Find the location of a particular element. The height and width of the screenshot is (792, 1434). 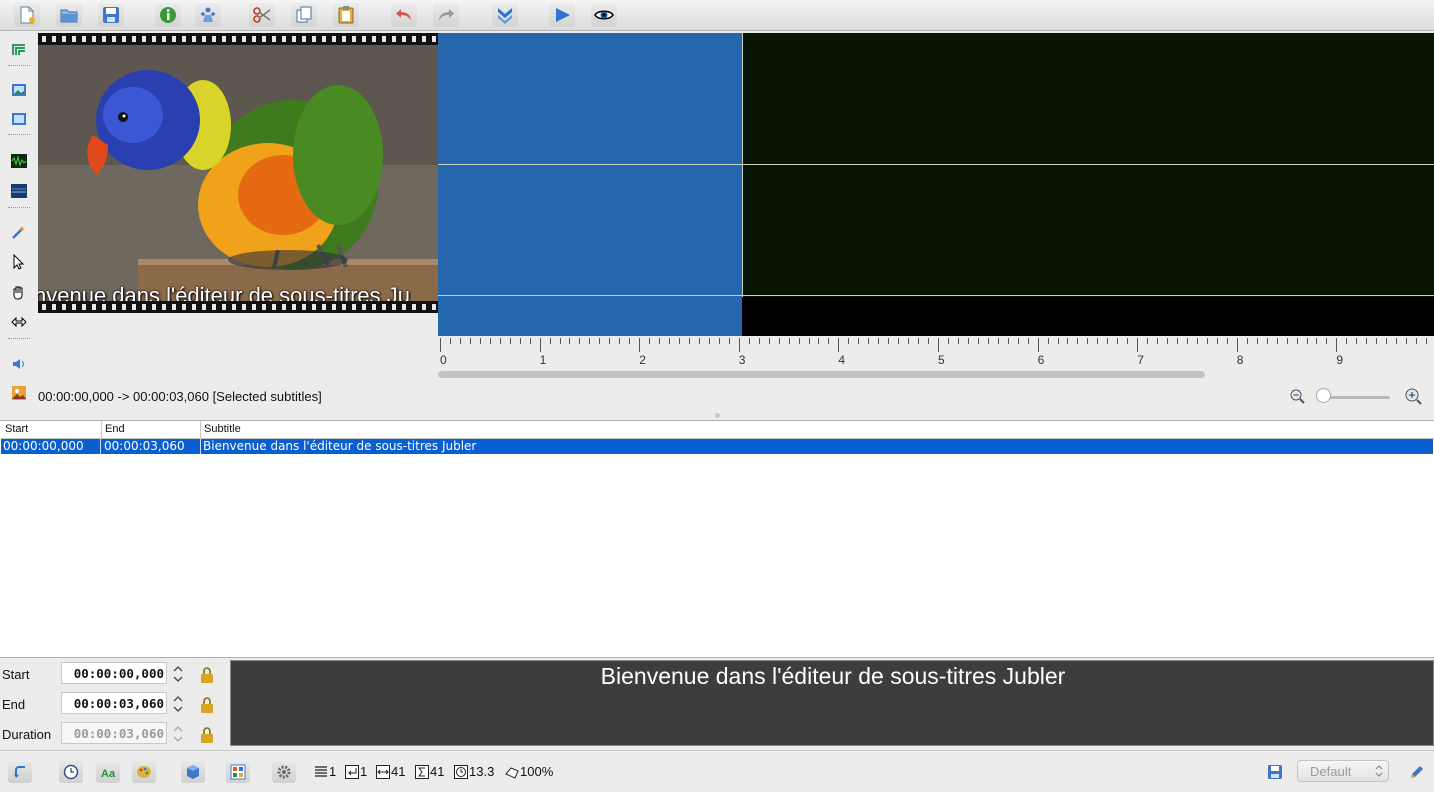

end-spinner-icon is located at coordinates (178, 704).